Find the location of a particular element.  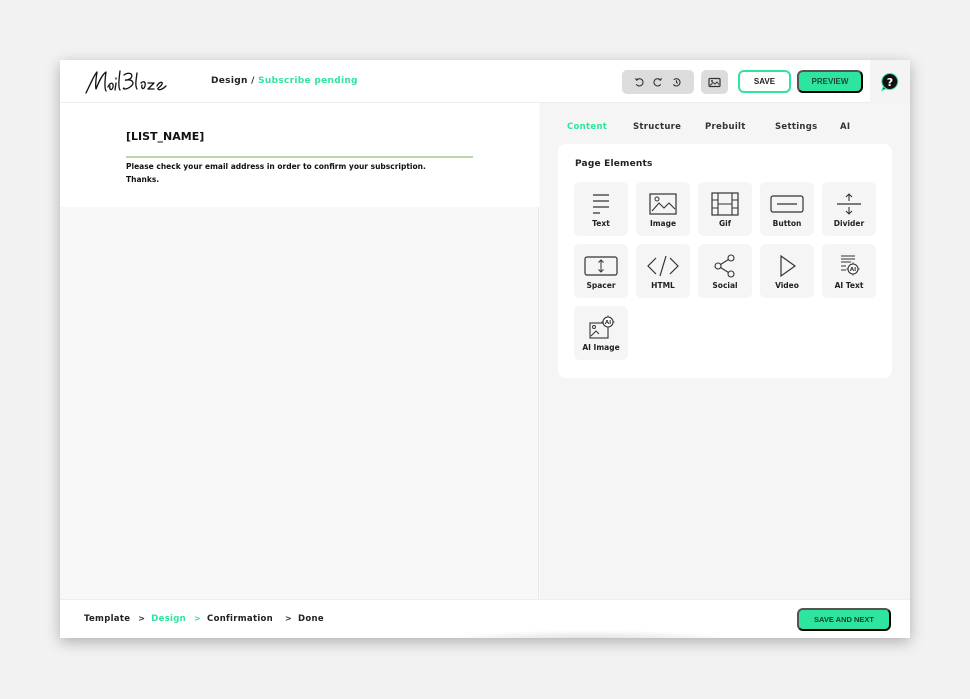

element-label: Image is located at coordinates (663, 223).